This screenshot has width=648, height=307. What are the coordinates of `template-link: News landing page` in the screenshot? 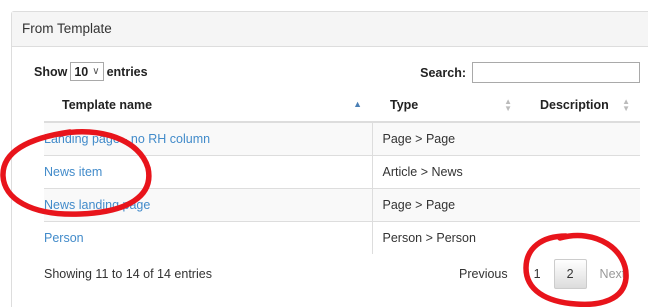 It's located at (97, 205).